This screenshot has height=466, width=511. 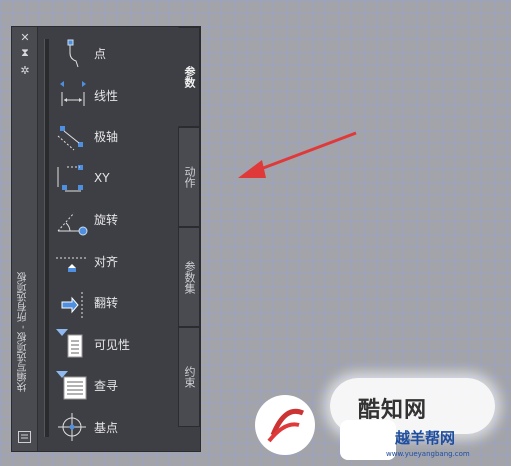 I want to click on watermark-url: www.yueyangbang.com, so click(x=428, y=454).